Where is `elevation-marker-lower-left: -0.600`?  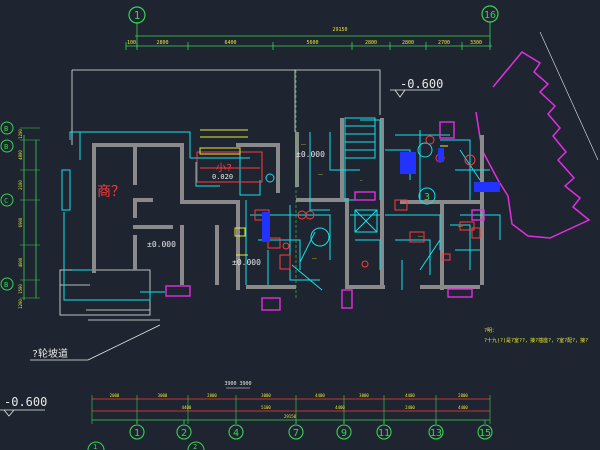
elevation-marker-lower-left: -0.600 is located at coordinates (23, 406).